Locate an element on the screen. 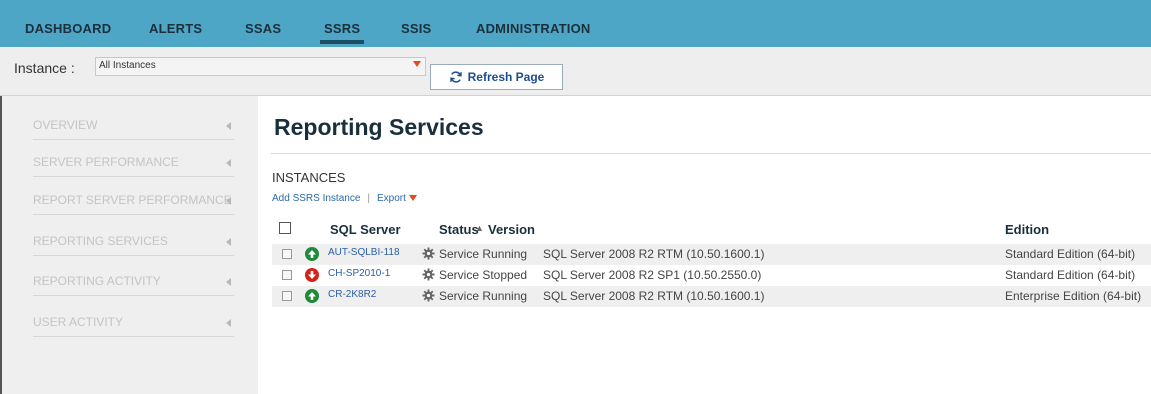 The width and height of the screenshot is (1151, 394). sidebar-item-reporting-services: Reporting Services is located at coordinates (133, 243).